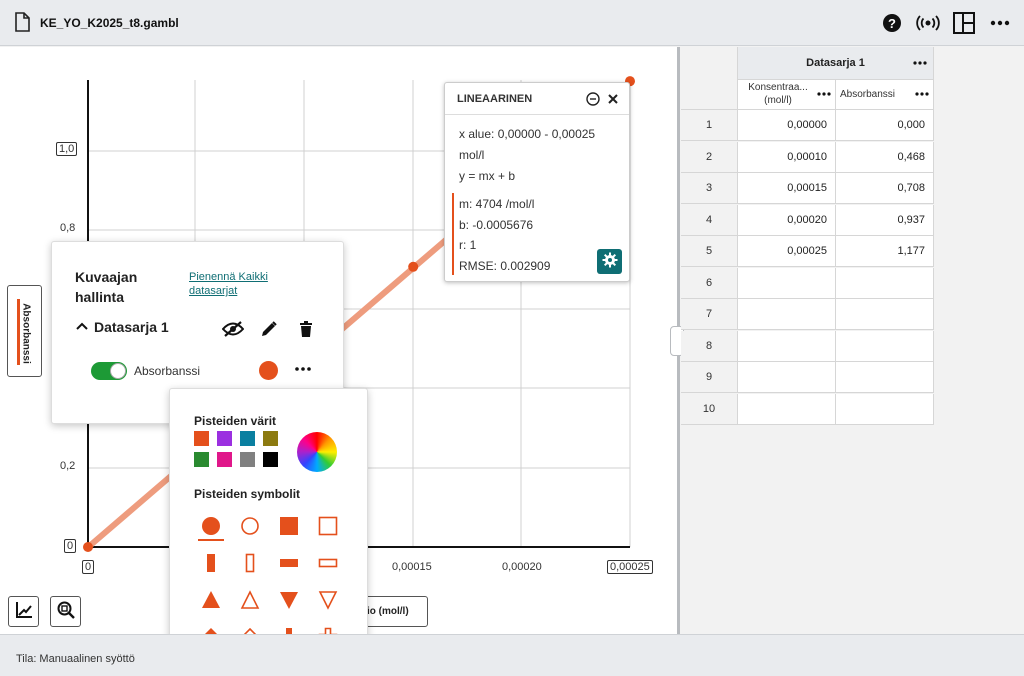 Image resolution: width=1024 pixels, height=676 pixels. What do you see at coordinates (709, 377) in the screenshot?
I see `row-index: 9` at bounding box center [709, 377].